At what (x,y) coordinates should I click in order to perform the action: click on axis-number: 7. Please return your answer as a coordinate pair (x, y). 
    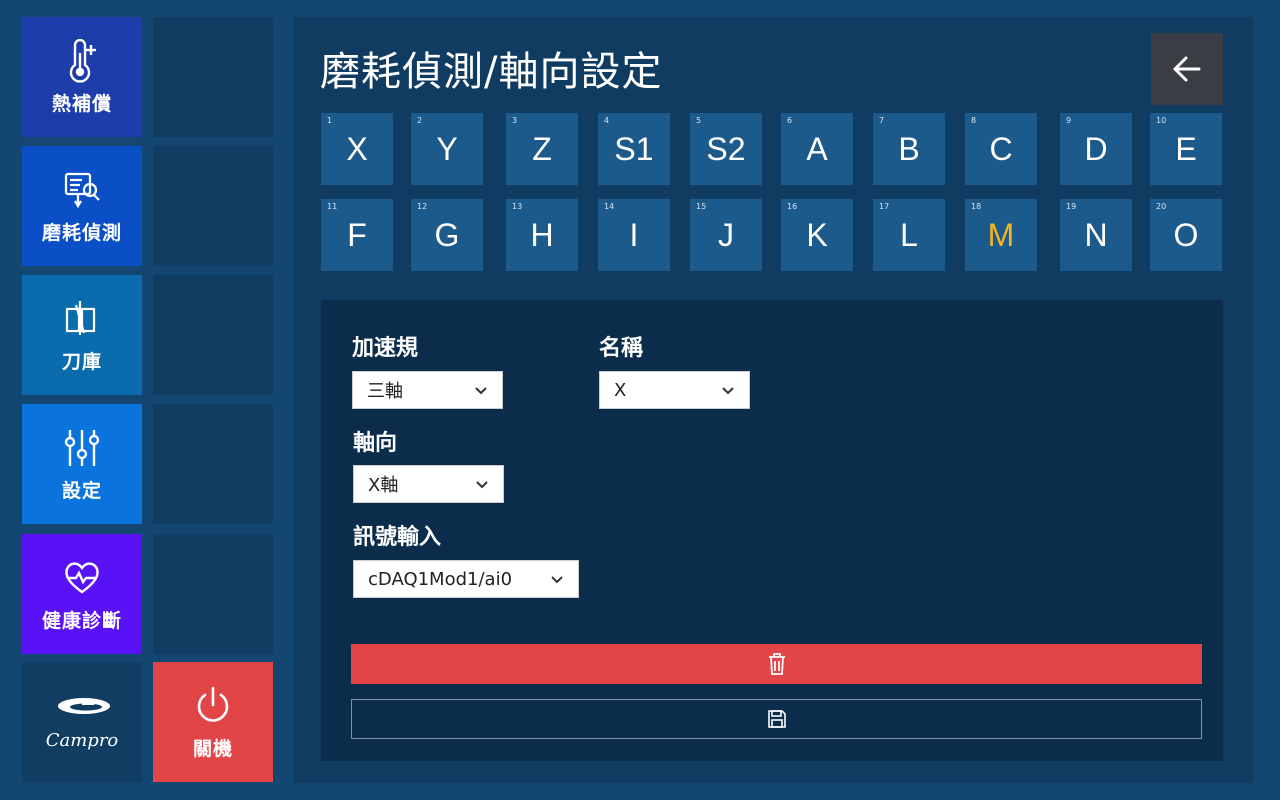
    Looking at the image, I should click on (882, 120).